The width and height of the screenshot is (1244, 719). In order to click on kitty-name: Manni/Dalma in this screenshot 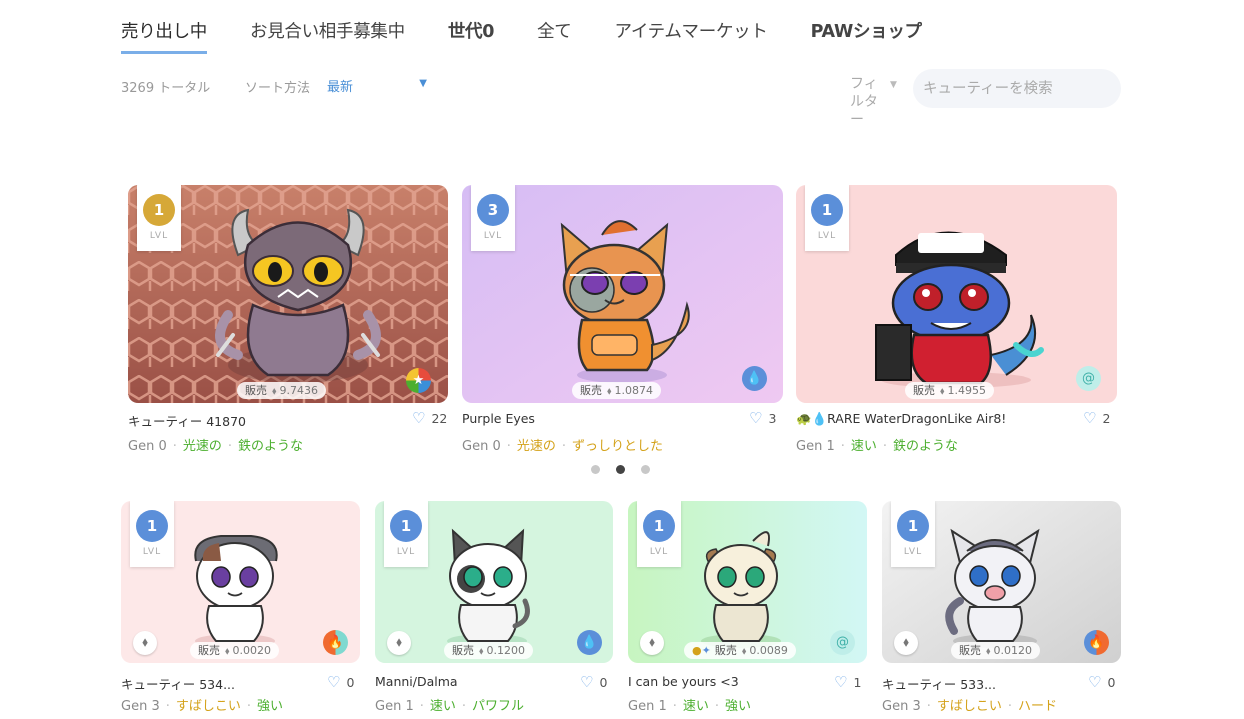, I will do `click(416, 681)`.